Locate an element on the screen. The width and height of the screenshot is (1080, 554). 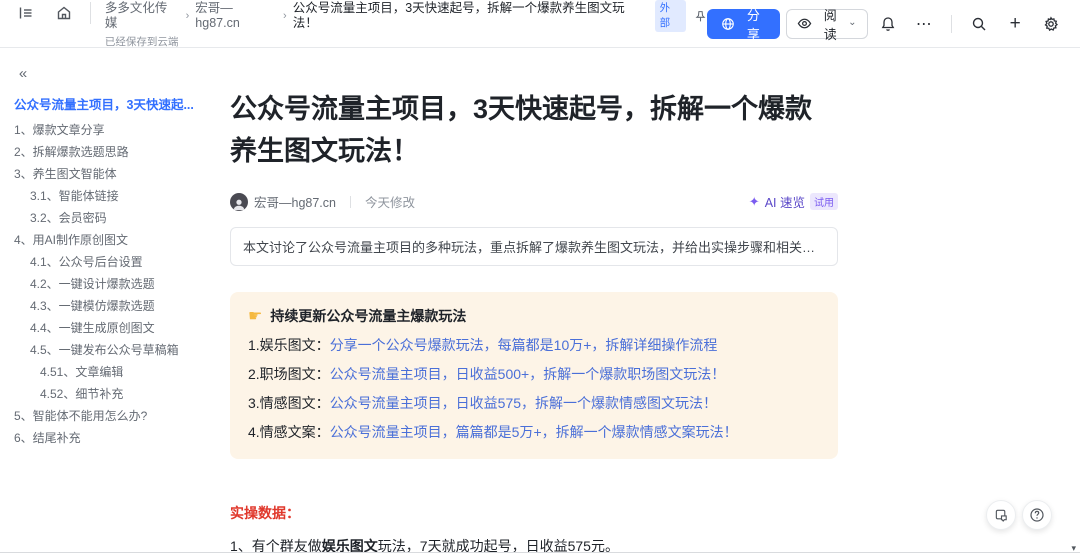
toc-item: 4.5、一键发布公众号草稿箱 is located at coordinates (109, 350).